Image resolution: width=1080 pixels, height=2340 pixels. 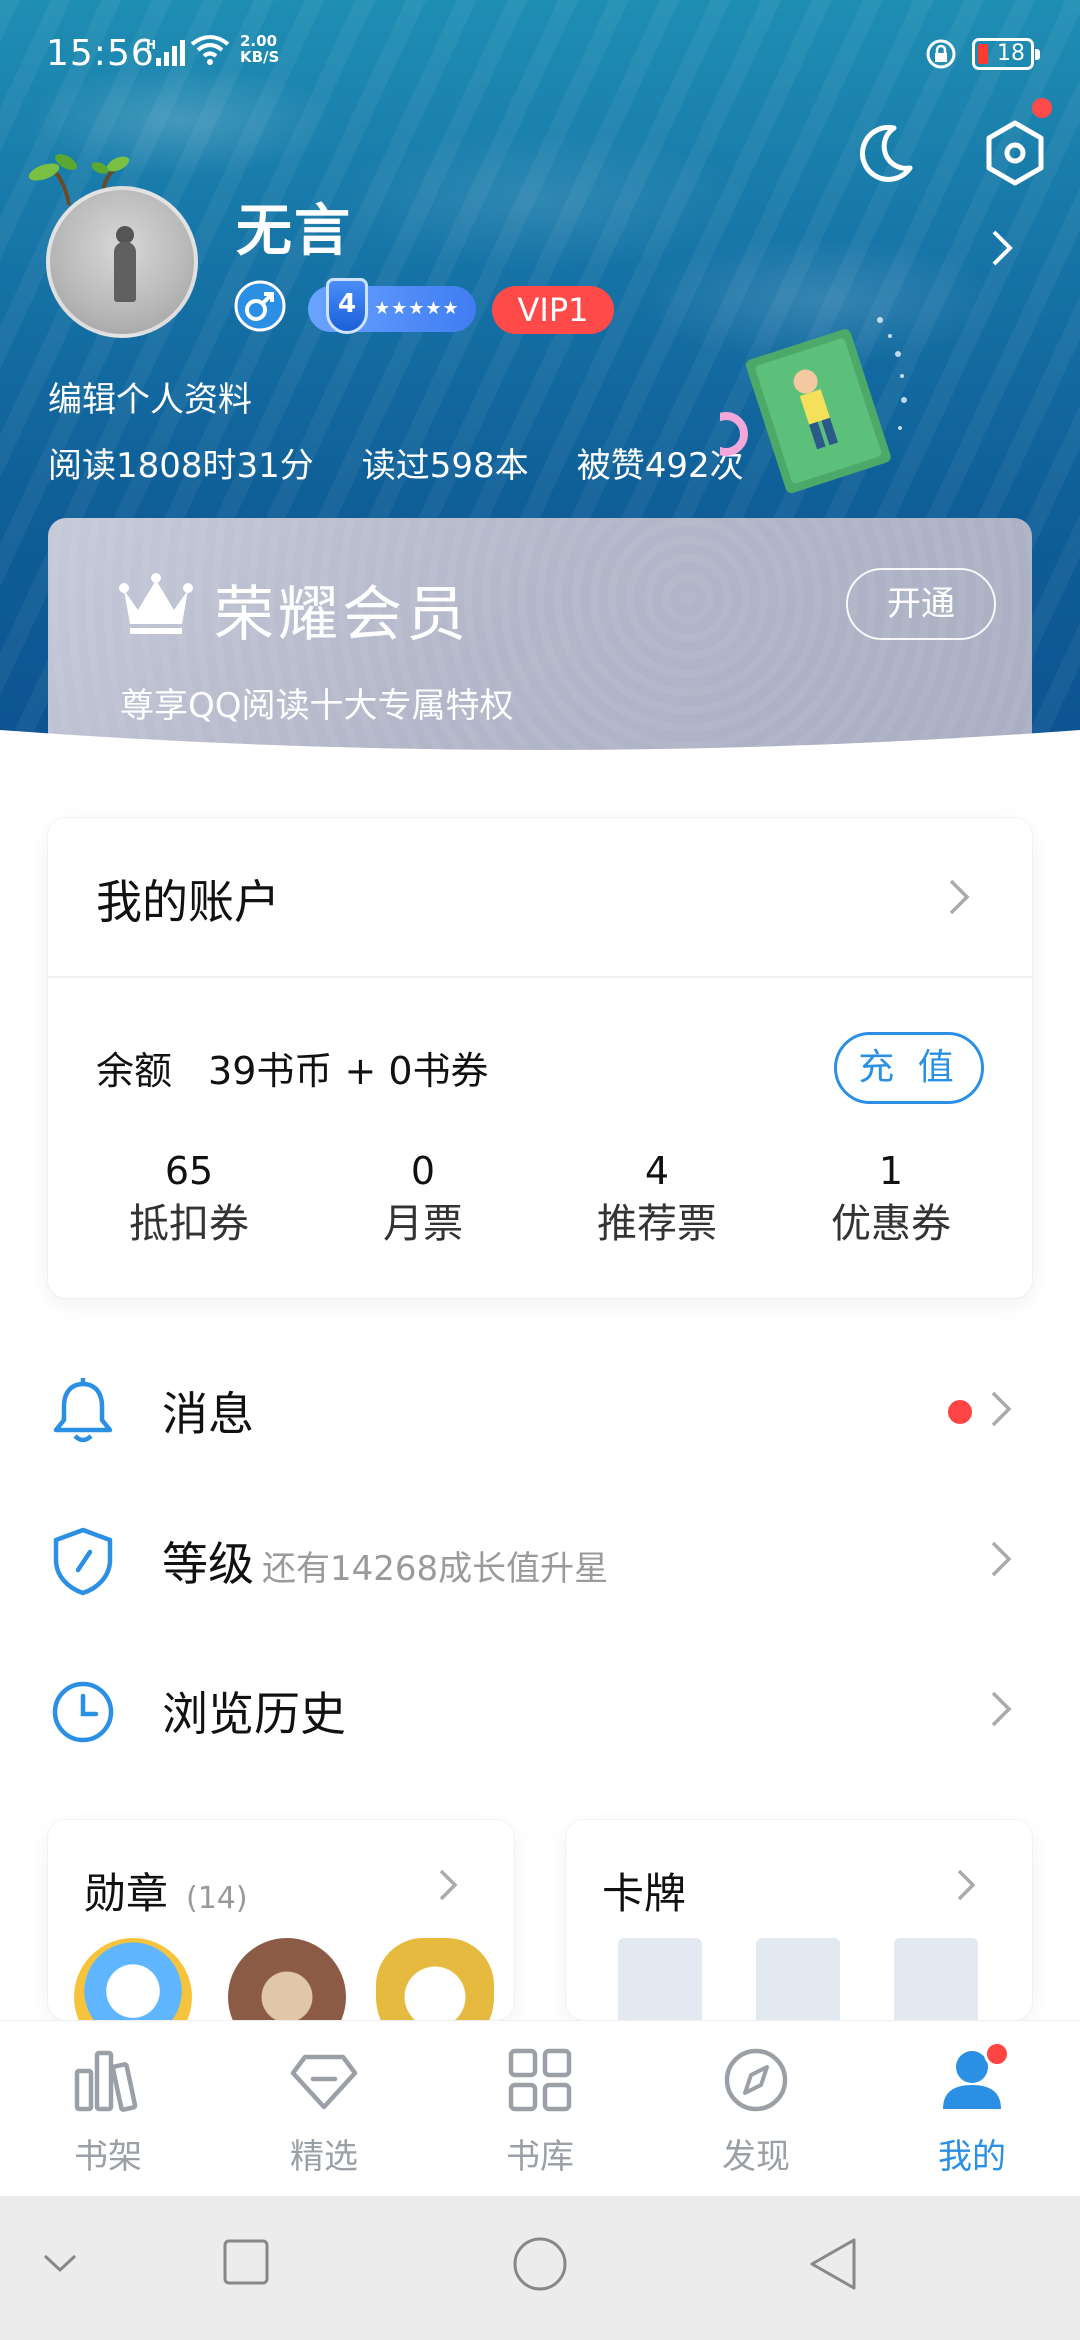 I want to click on bookshelf-icon, so click(x=108, y=2082).